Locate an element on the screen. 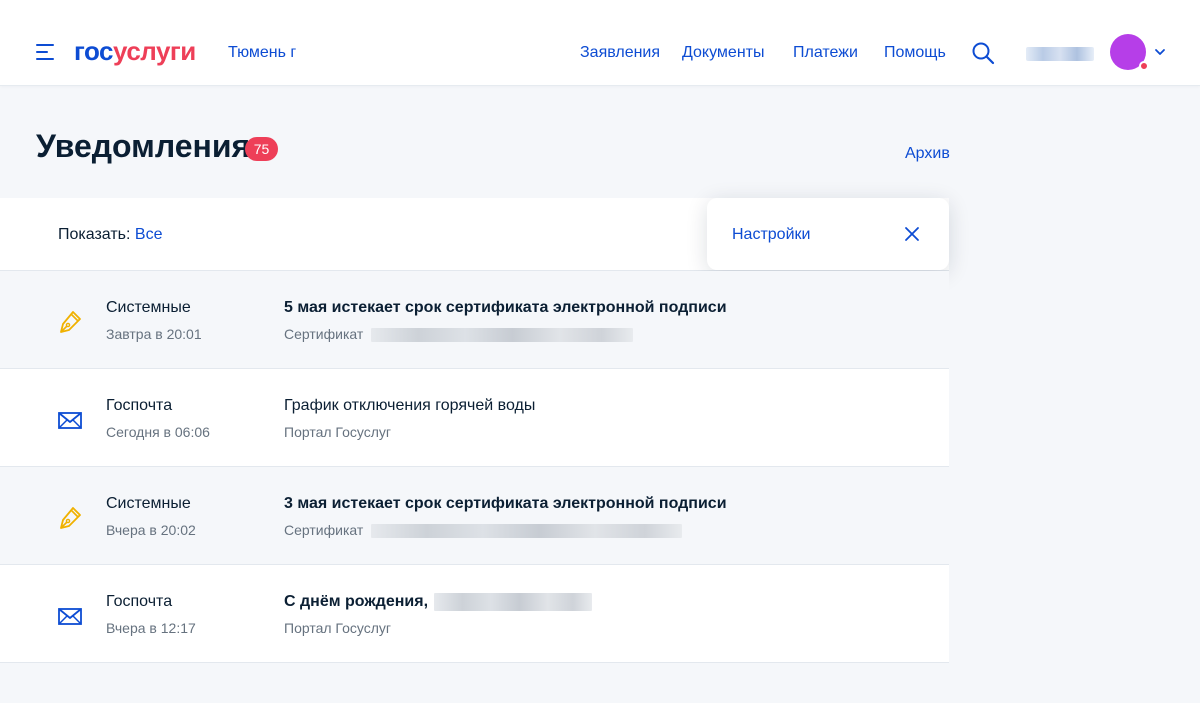  notifications-count-badge: 75 is located at coordinates (261, 149).